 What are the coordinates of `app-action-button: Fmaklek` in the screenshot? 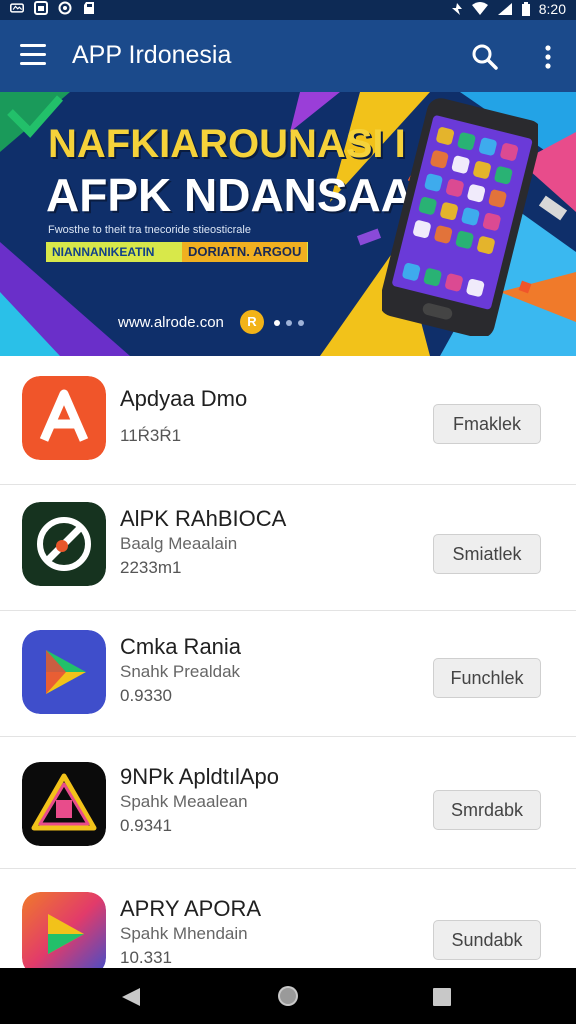 It's located at (487, 424).